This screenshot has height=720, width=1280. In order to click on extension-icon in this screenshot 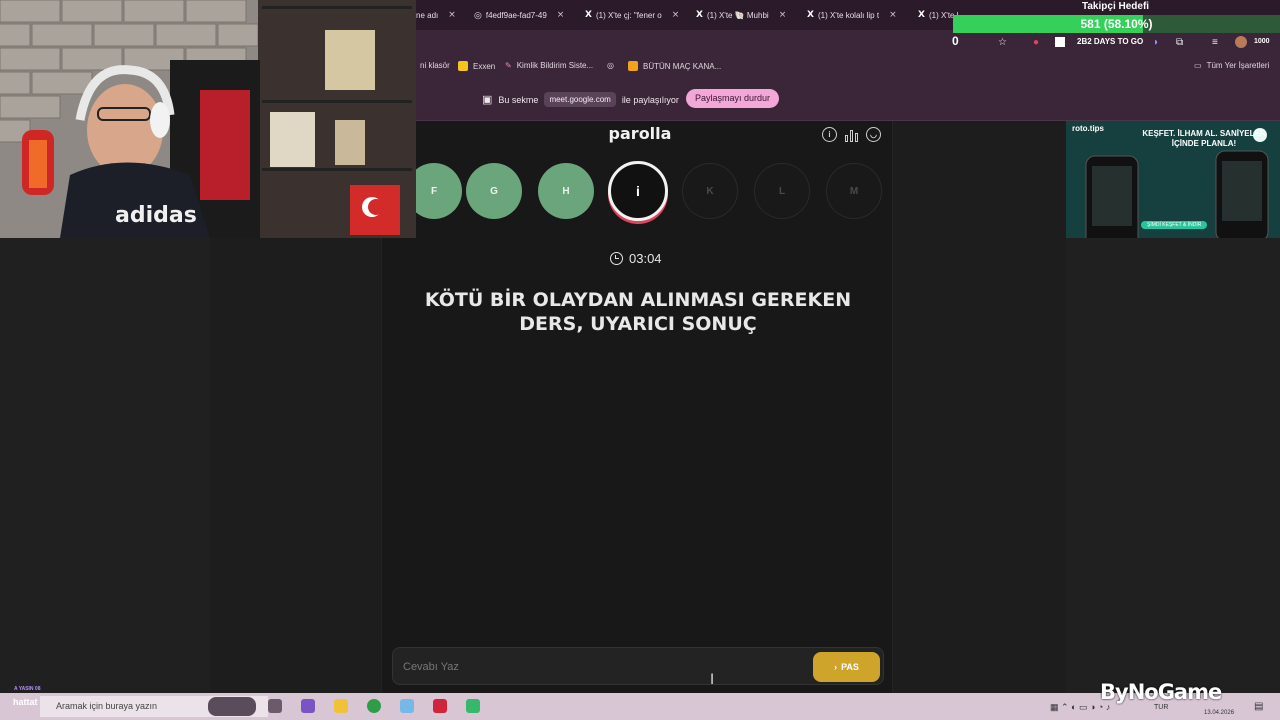, I will do `click(1060, 42)`.